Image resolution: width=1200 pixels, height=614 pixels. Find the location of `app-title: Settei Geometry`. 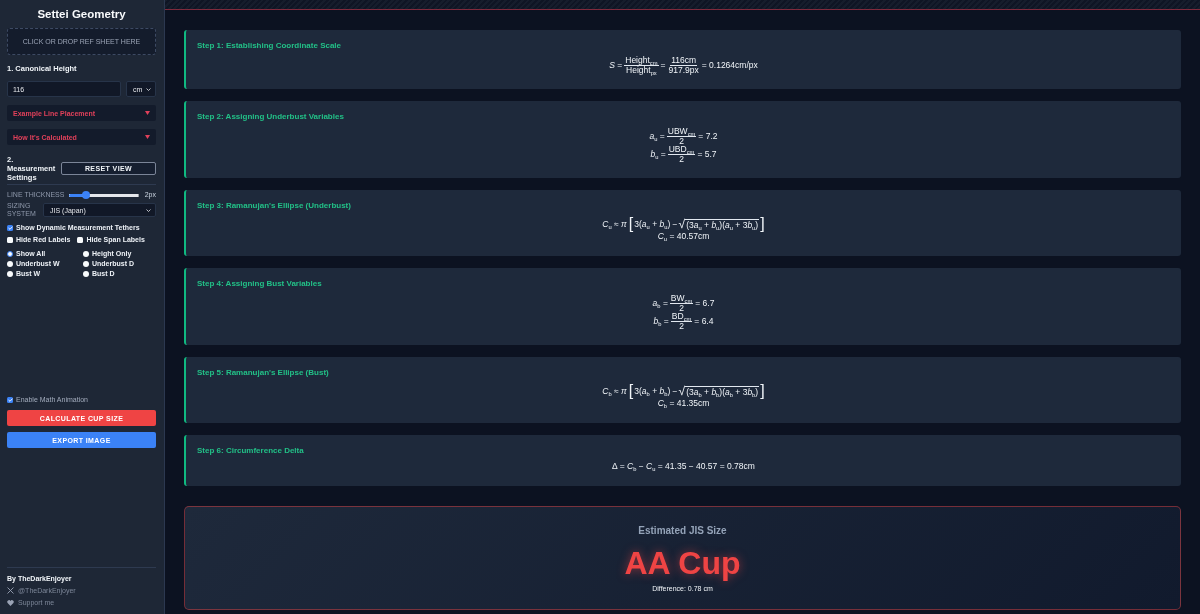

app-title: Settei Geometry is located at coordinates (81, 14).